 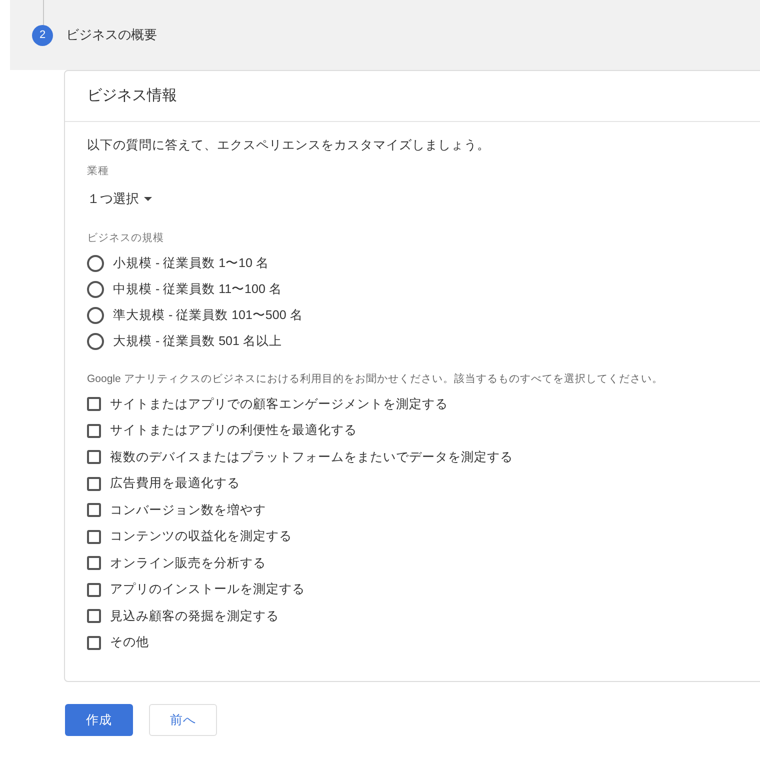 What do you see at coordinates (194, 616) in the screenshot?
I see `checkbox-label: 見込み顧客の発掘を測定する` at bounding box center [194, 616].